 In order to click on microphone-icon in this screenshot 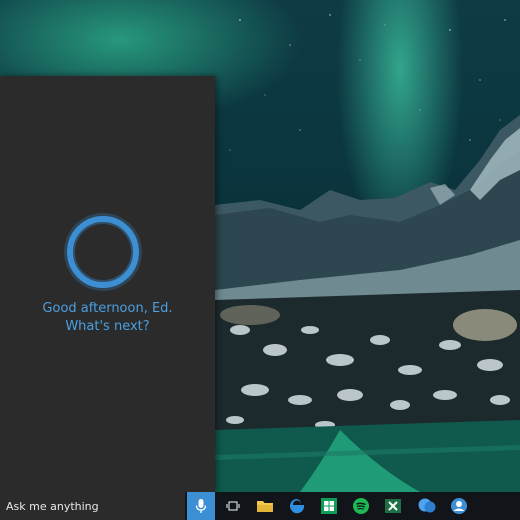, I will do `click(201, 506)`.